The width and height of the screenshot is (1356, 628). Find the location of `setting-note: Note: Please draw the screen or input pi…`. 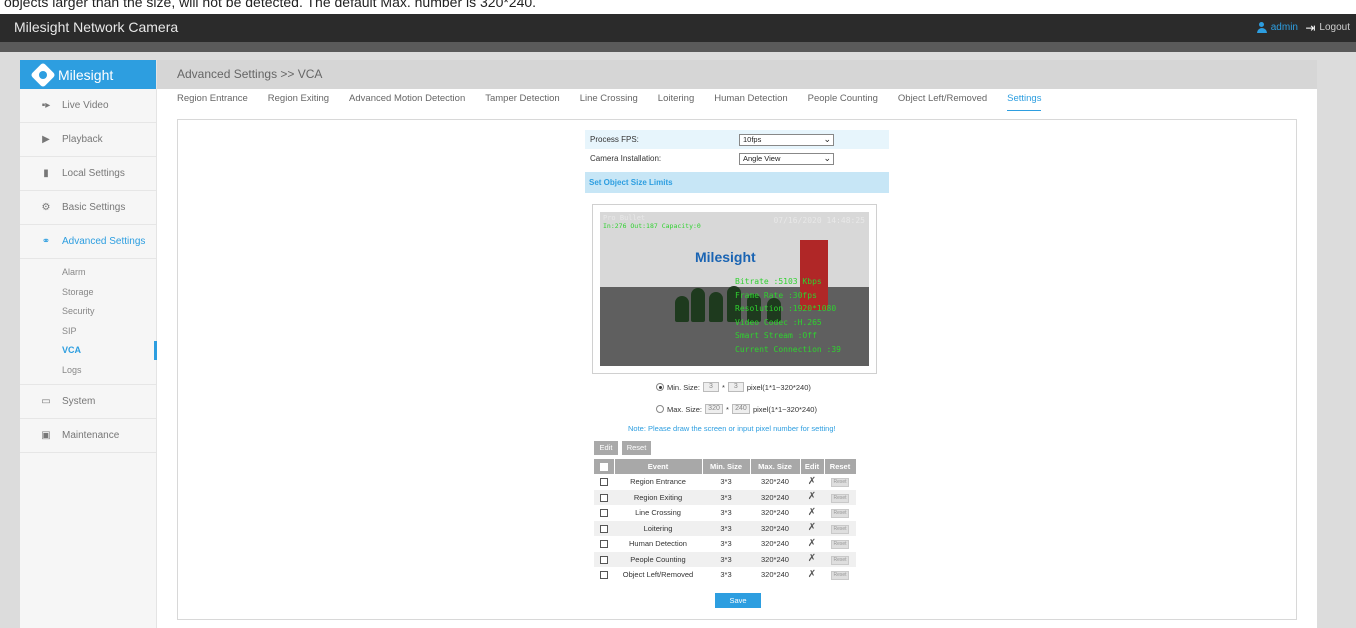

setting-note: Note: Please draw the screen or input pi… is located at coordinates (732, 428).